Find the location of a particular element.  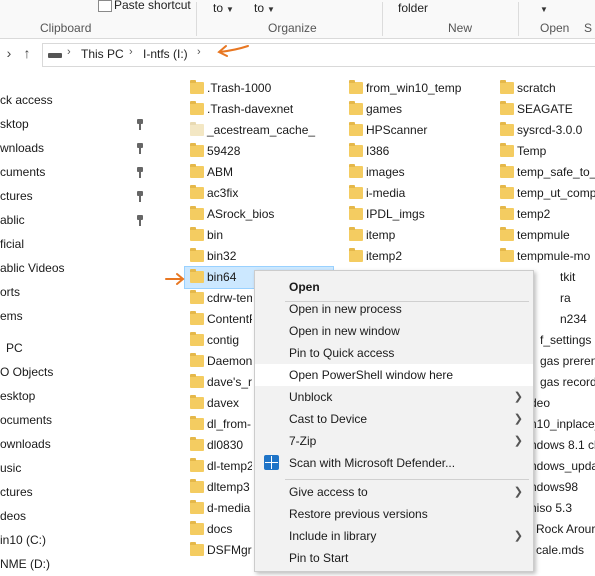

menu-item-pin-to-start: Pin to Start is located at coordinates (394, 558).